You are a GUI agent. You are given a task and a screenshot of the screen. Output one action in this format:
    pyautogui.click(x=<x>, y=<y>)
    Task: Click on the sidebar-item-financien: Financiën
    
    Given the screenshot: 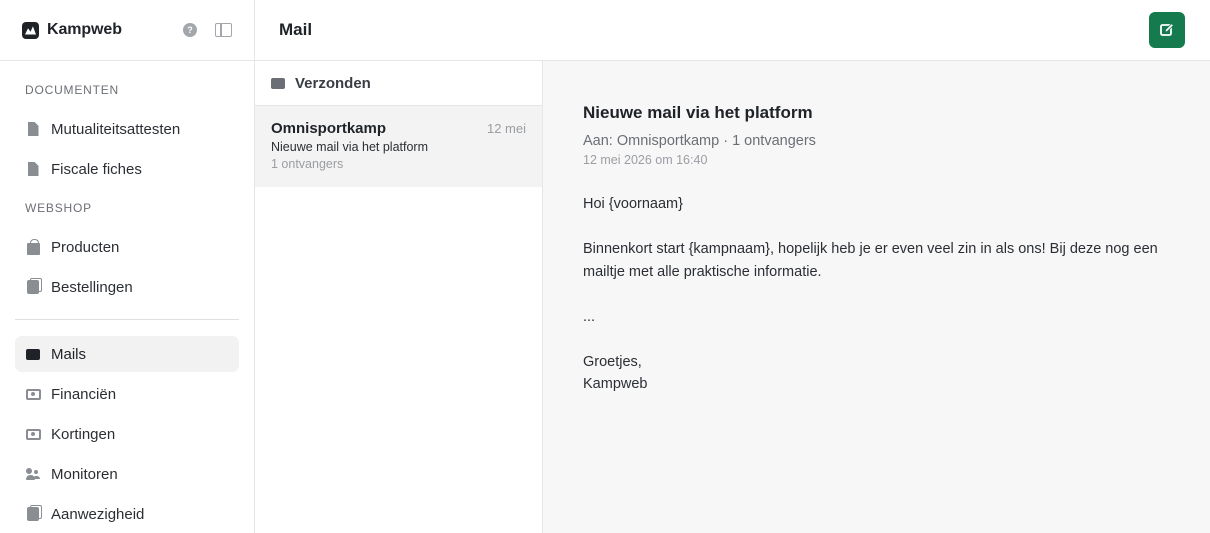 What is the action you would take?
    pyautogui.click(x=127, y=394)
    